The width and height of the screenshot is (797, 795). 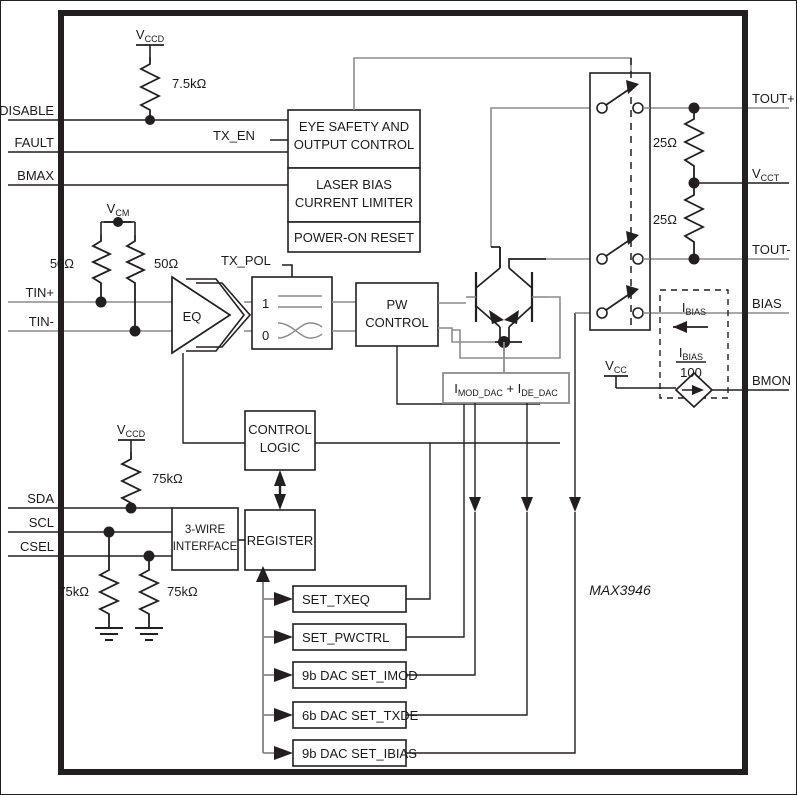 What do you see at coordinates (398, 304) in the screenshot?
I see `block-label-pw-1: PW` at bounding box center [398, 304].